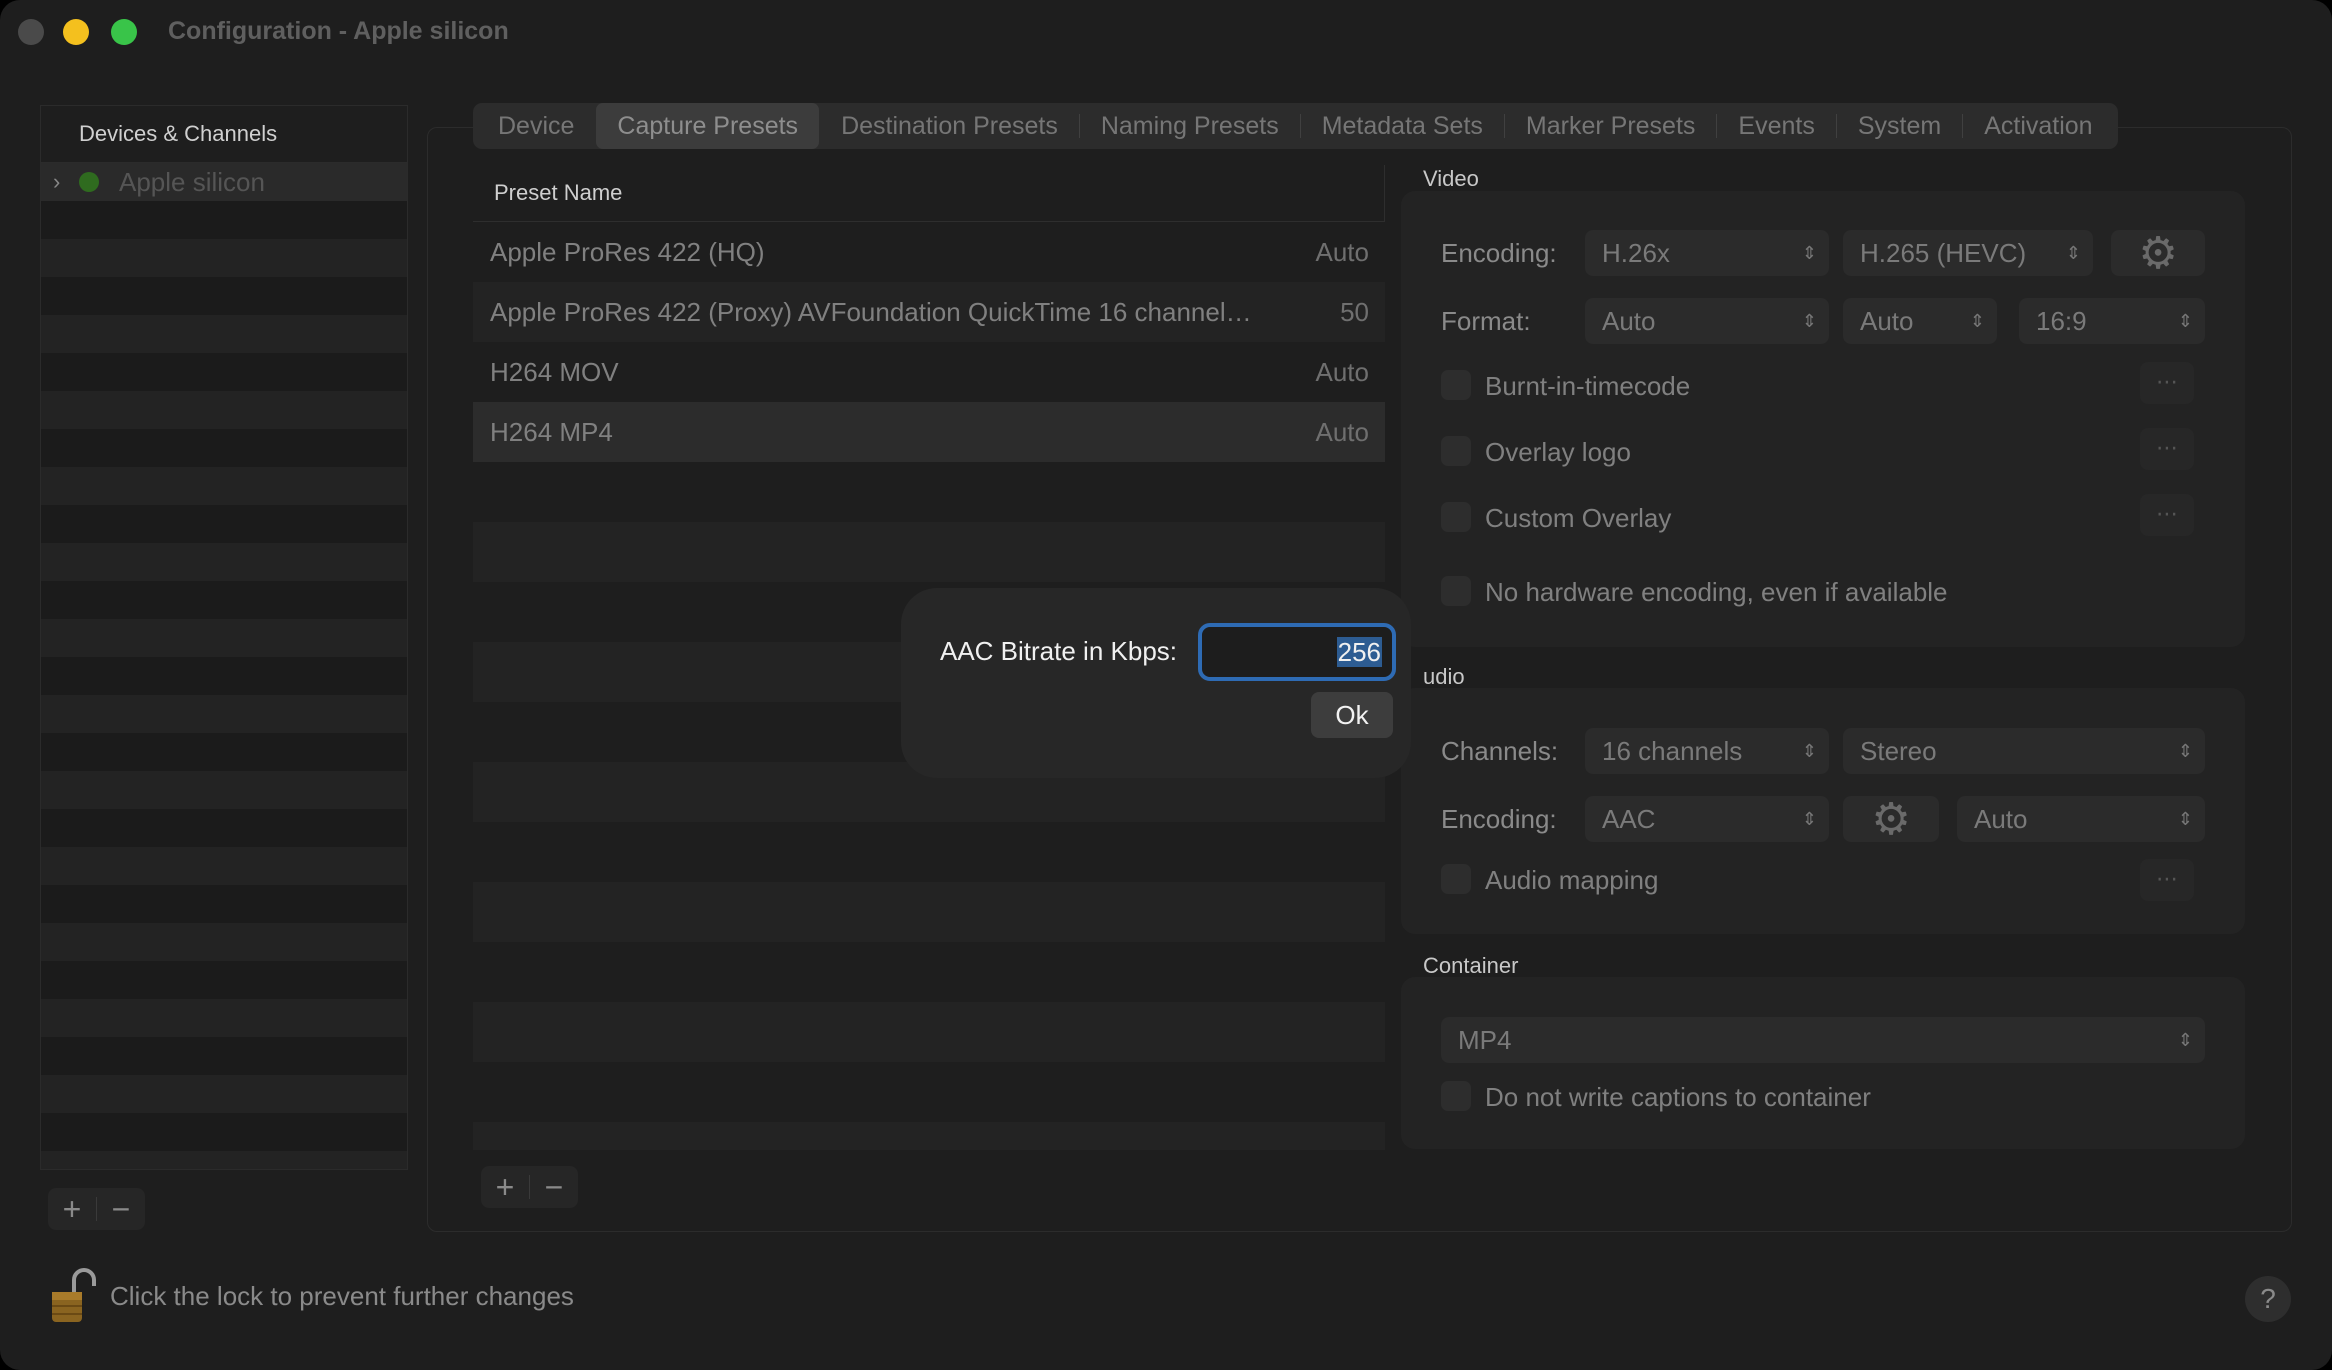  I want to click on overlay-logo-checkbox, so click(1456, 451).